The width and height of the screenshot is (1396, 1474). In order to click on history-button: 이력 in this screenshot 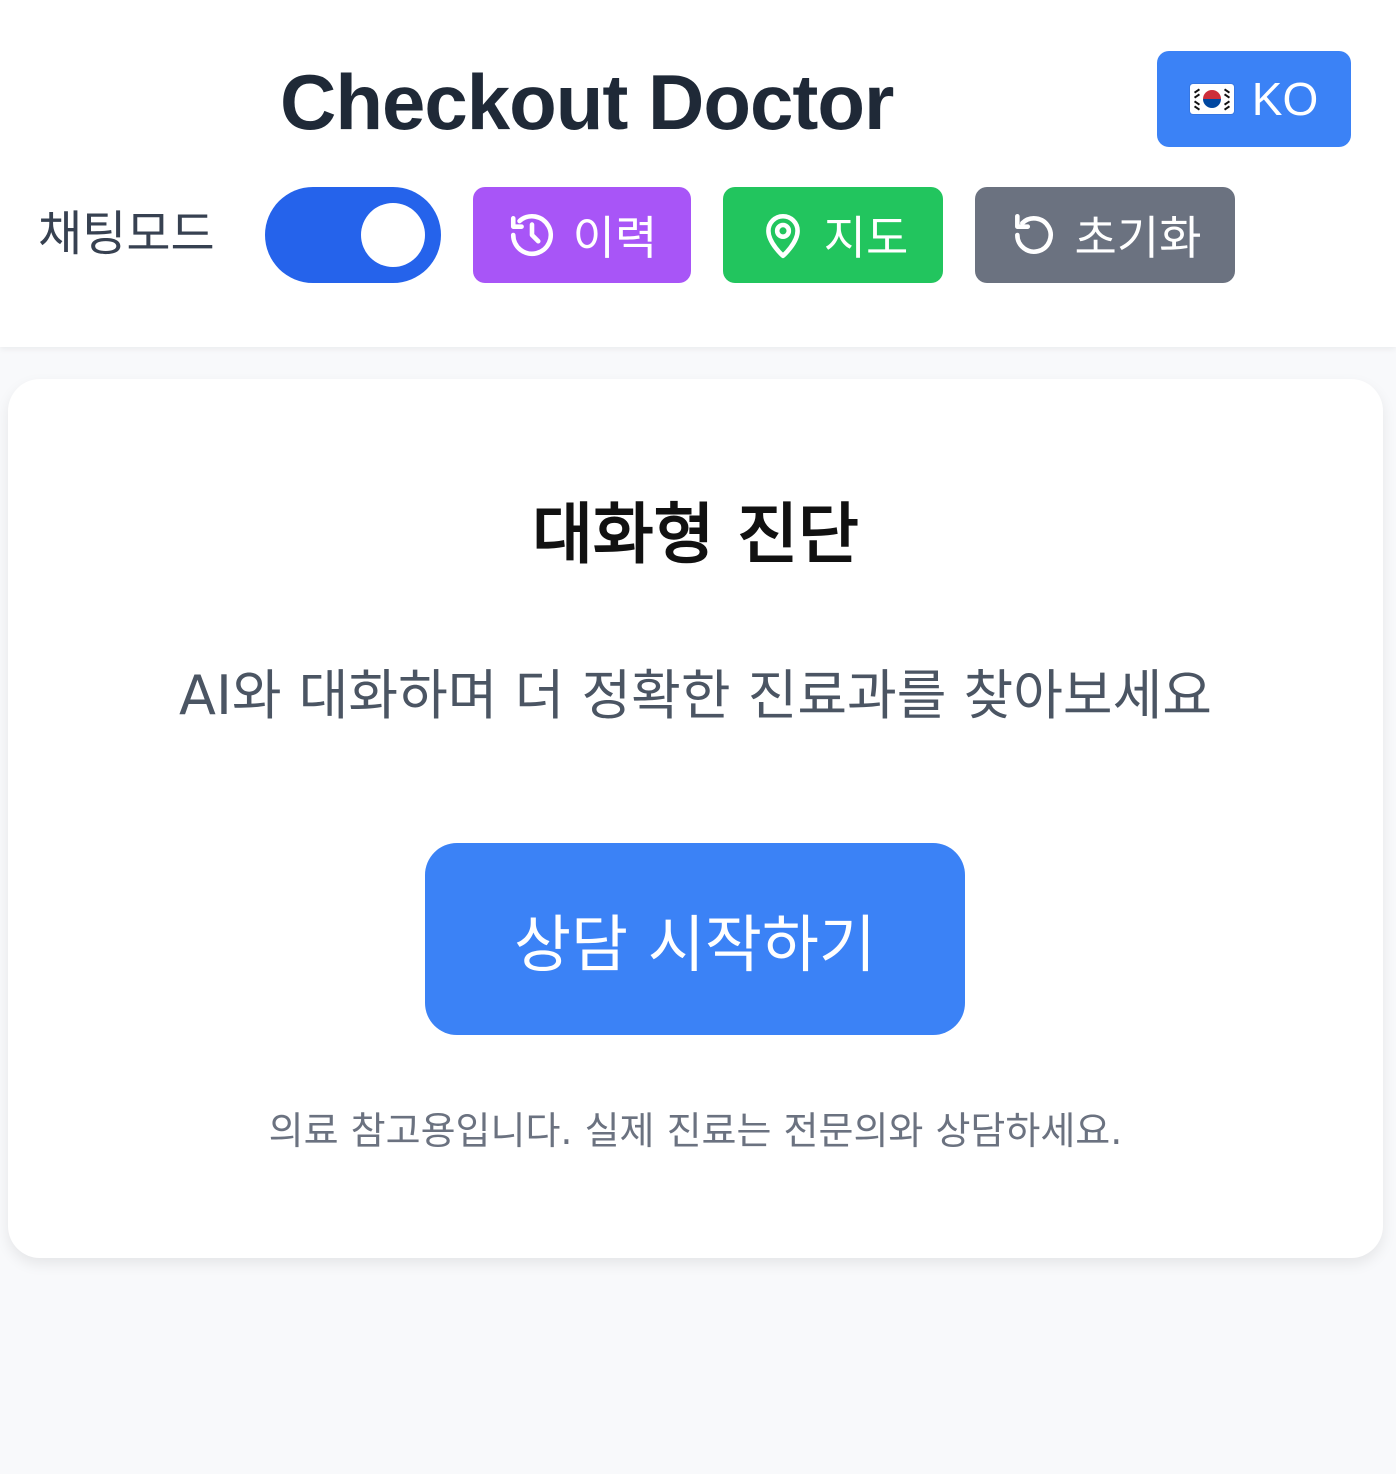, I will do `click(582, 235)`.